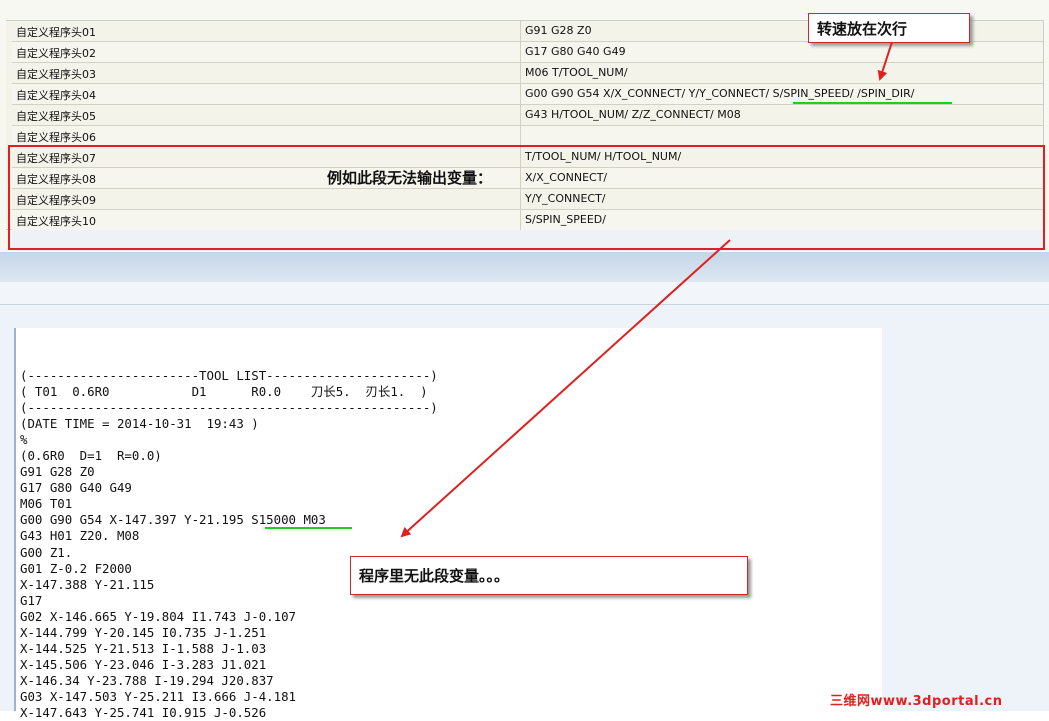 The image size is (1049, 721). I want to click on missing-variable-arrow, so click(565, 388).